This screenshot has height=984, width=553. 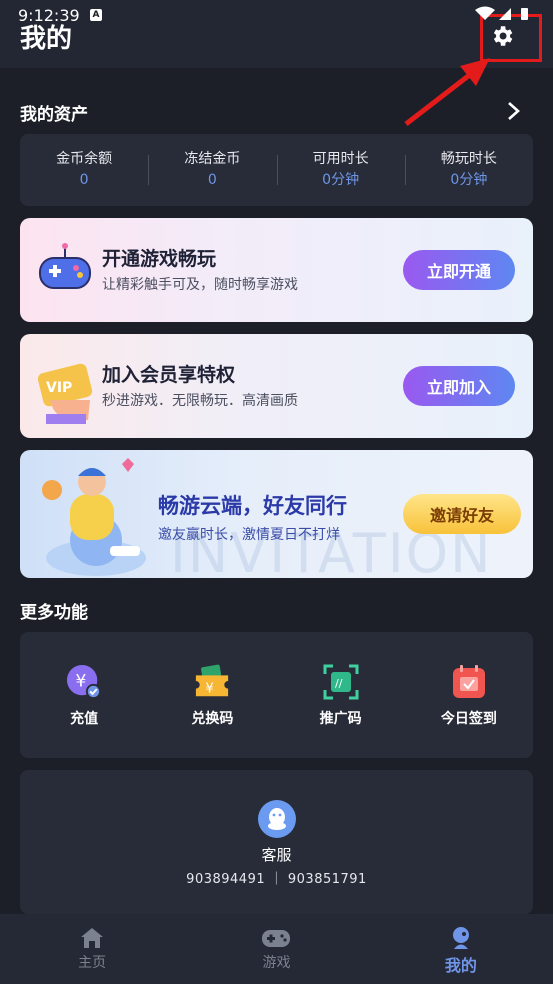 What do you see at coordinates (249, 535) in the screenshot?
I see `banner-subtitle: 邀友赢时长，激情夏日不打烊` at bounding box center [249, 535].